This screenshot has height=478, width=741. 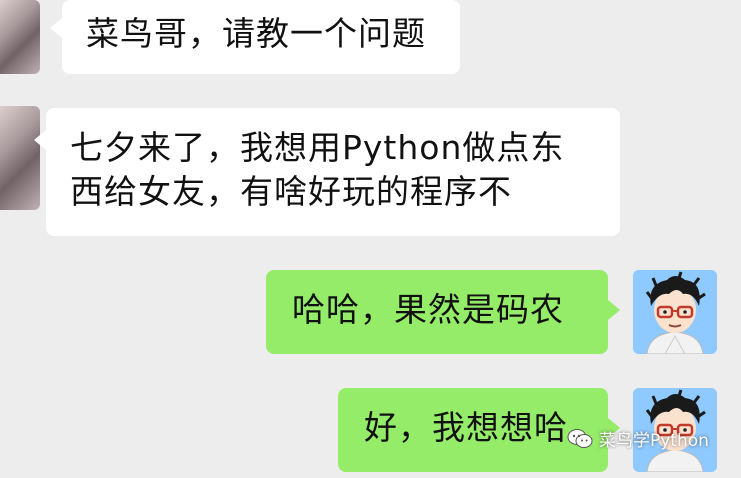 I want to click on message-text-line: 西给女友，有啥好玩的程序不, so click(x=291, y=191).